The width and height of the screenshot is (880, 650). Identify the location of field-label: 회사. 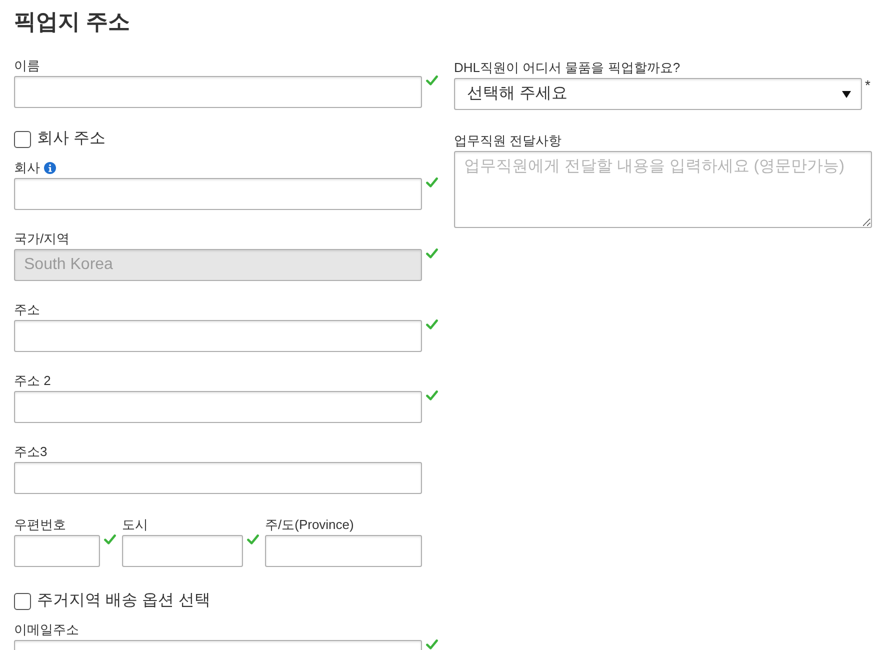
(27, 168).